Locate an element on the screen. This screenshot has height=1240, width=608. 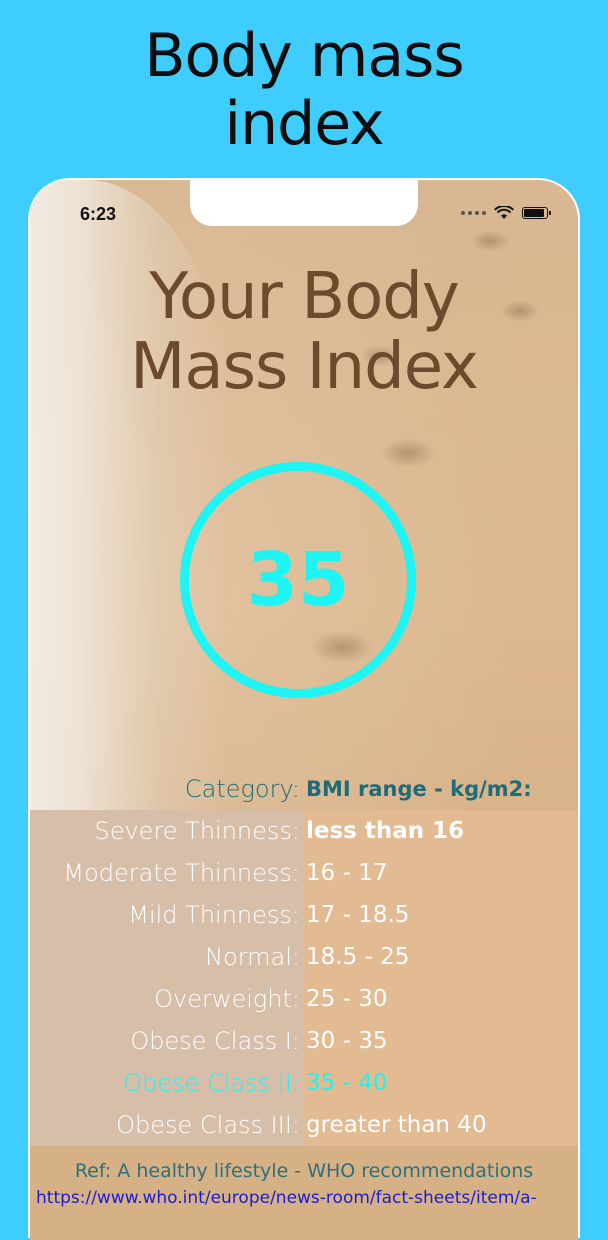
promo-title: Body mass index is located at coordinates (304, 90).